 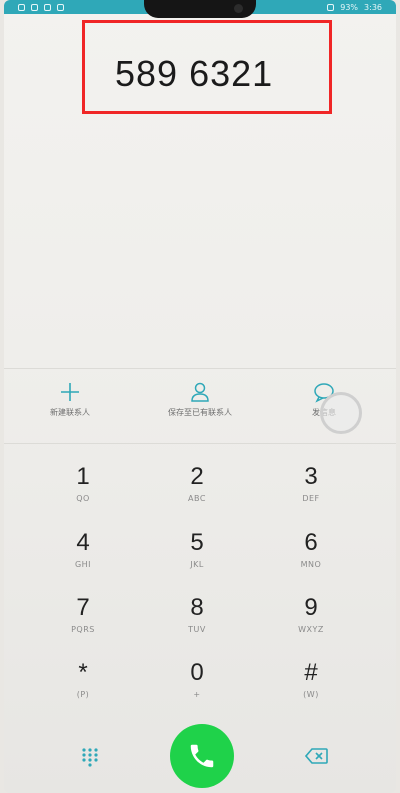 I want to click on key-digit: 9, so click(x=311, y=607).